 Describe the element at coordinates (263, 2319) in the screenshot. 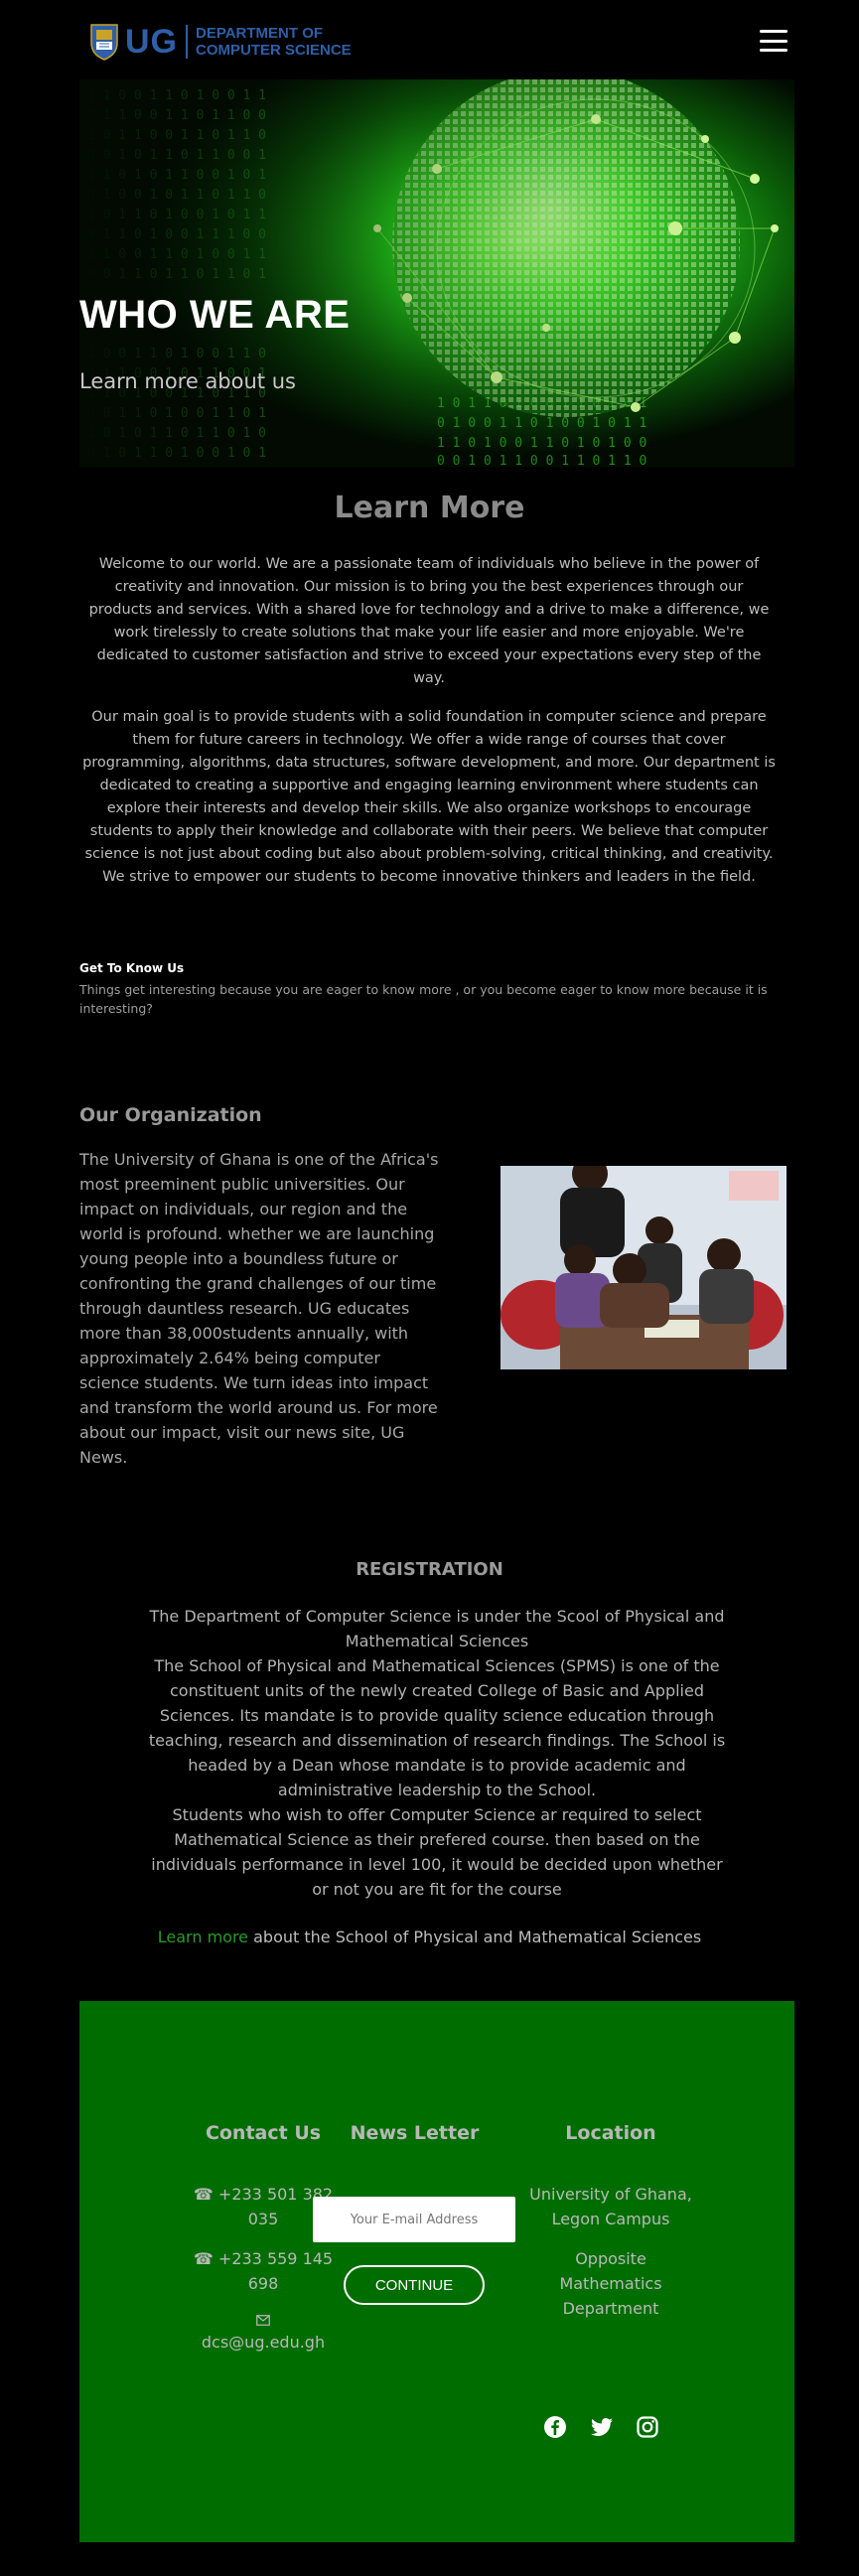

I see `envelope-icon` at that location.